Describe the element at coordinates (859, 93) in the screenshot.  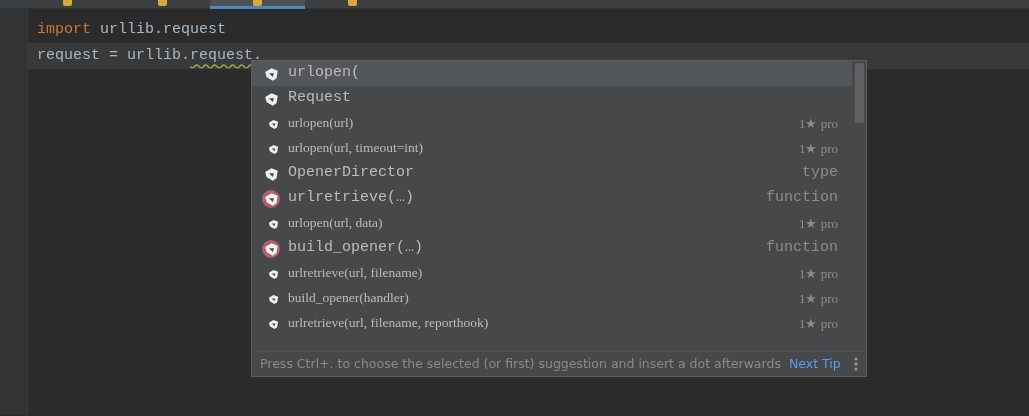
I see `scrollbar` at that location.